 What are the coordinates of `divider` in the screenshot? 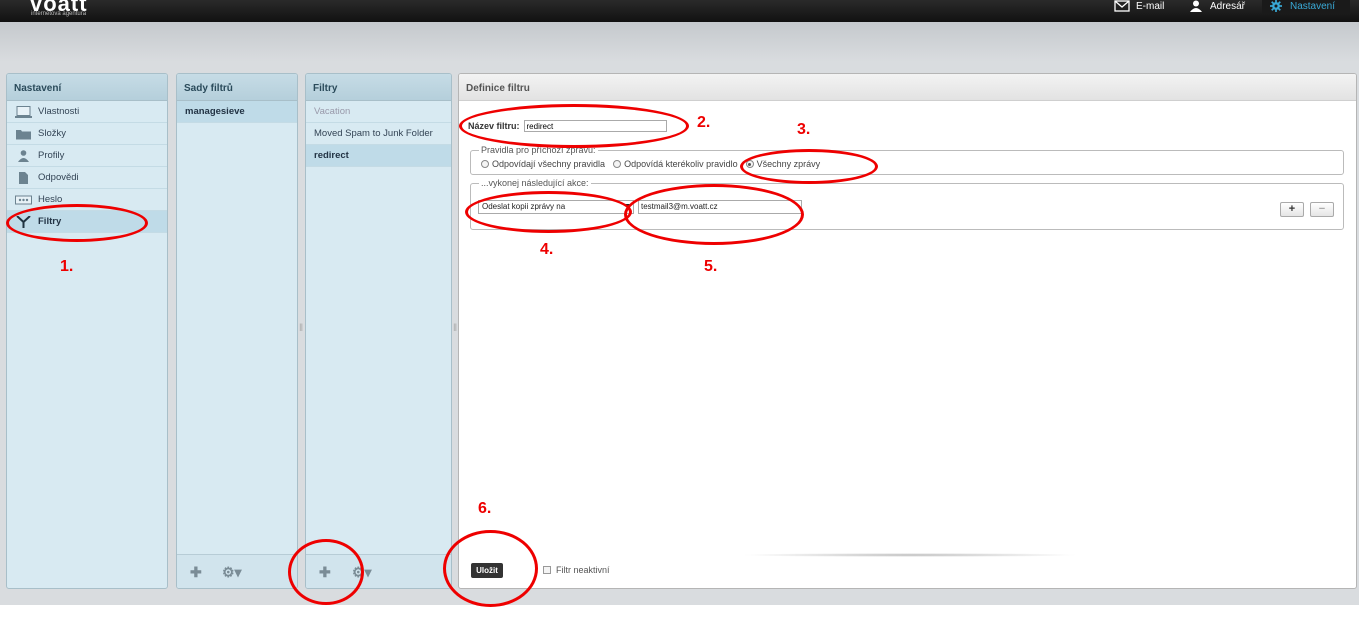 It's located at (910, 555).